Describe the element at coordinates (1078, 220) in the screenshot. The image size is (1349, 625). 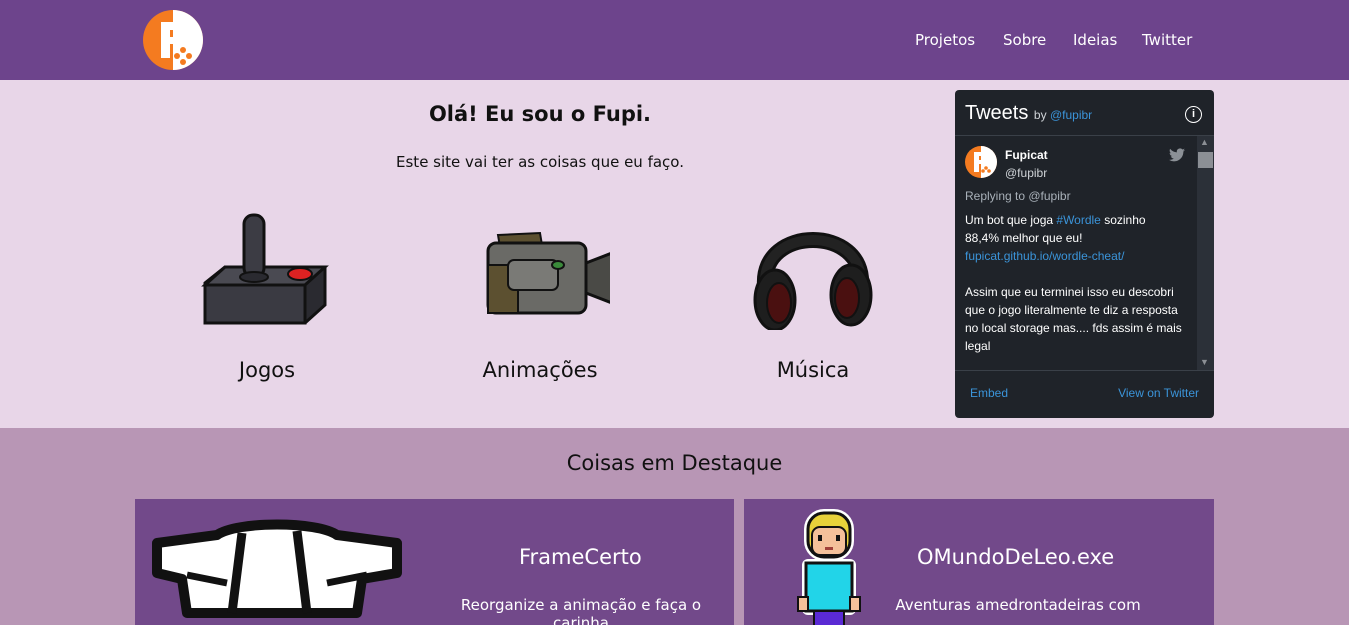
I see `tweet-hashtag: #Wordle` at that location.